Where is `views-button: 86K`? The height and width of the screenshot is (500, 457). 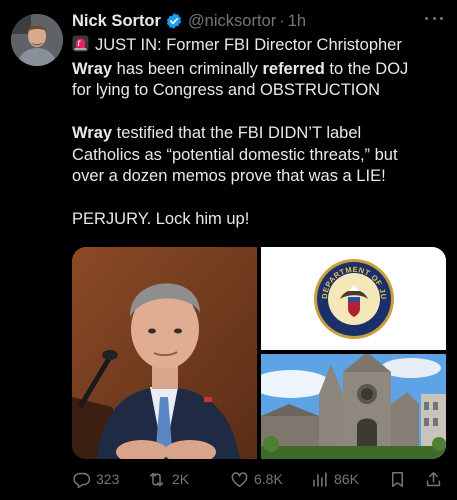
views-button: 86K is located at coordinates (334, 479).